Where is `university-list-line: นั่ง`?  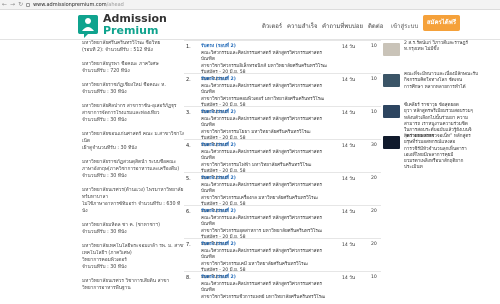
university-list-line: นั่ง is located at coordinates (85, 211).